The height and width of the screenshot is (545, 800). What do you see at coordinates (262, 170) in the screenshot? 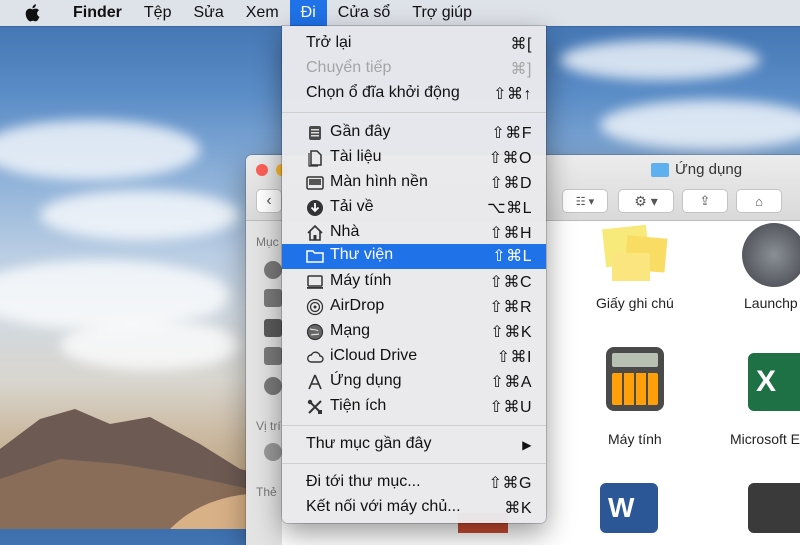
I see `close-window-button` at bounding box center [262, 170].